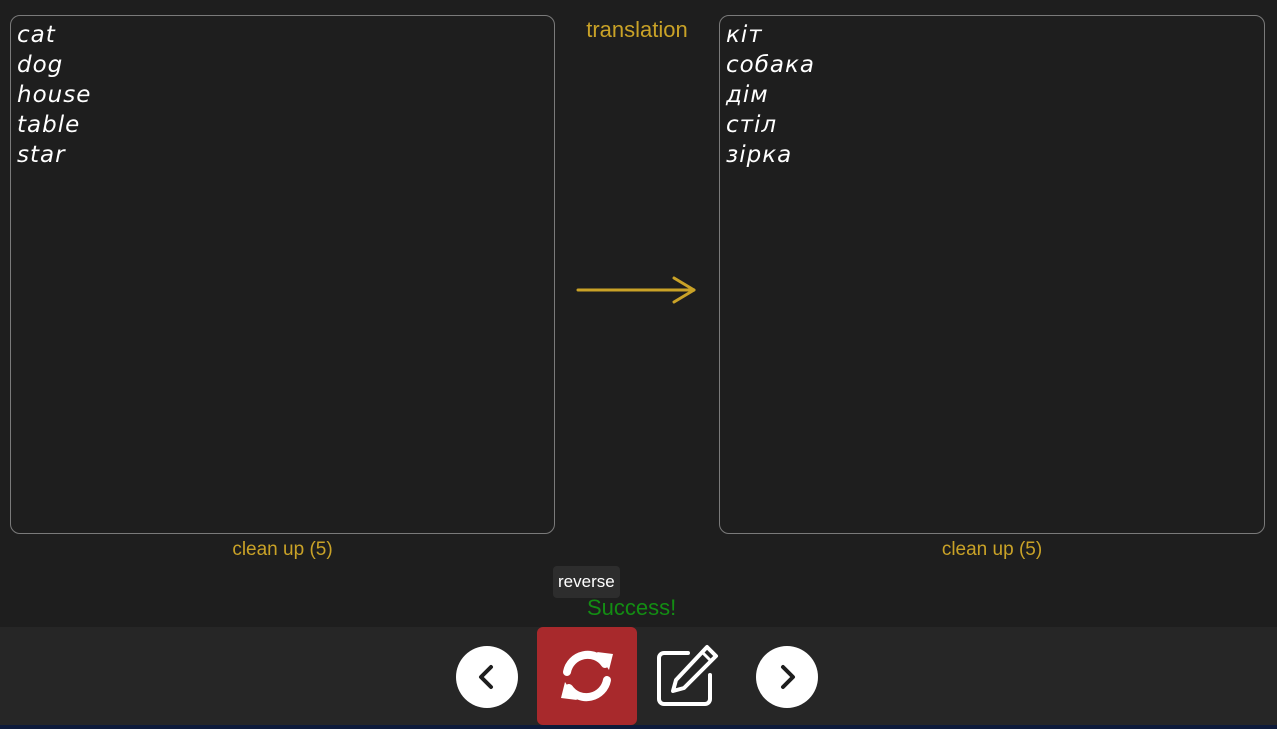 This screenshot has width=1277, height=729. What do you see at coordinates (40, 65) in the screenshot?
I see `source-word: dog` at bounding box center [40, 65].